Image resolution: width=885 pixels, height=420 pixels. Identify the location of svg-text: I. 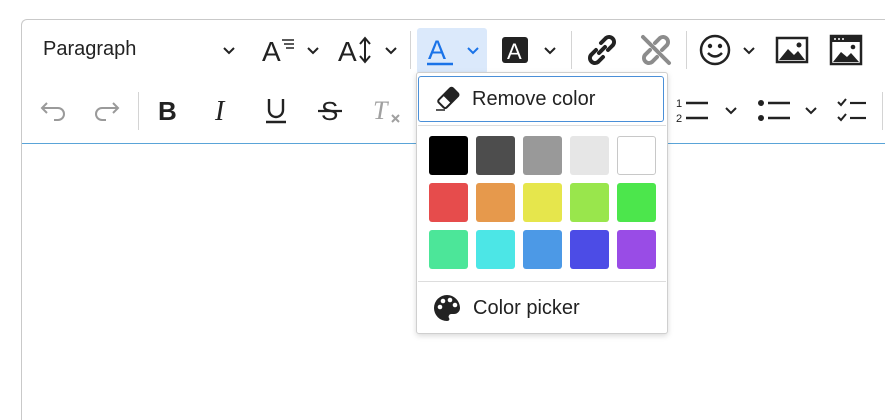
(220, 110).